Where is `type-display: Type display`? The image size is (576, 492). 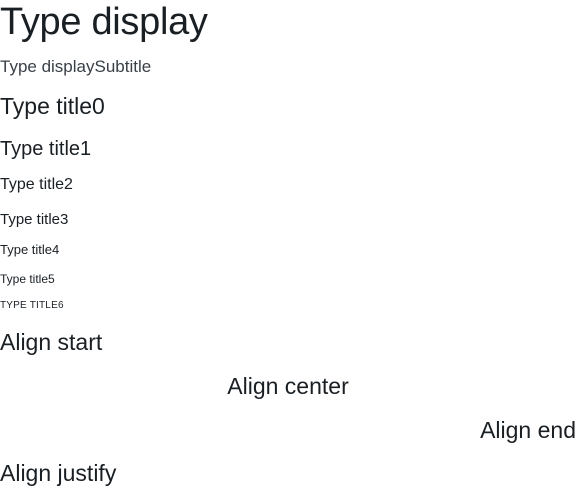 type-display: Type display is located at coordinates (104, 22).